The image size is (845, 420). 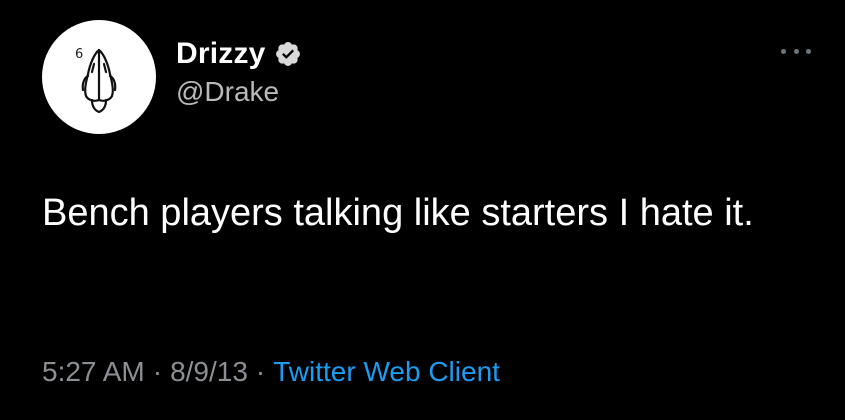 What do you see at coordinates (386, 371) in the screenshot?
I see `tweet-client-link: Twitter Web Client` at bounding box center [386, 371].